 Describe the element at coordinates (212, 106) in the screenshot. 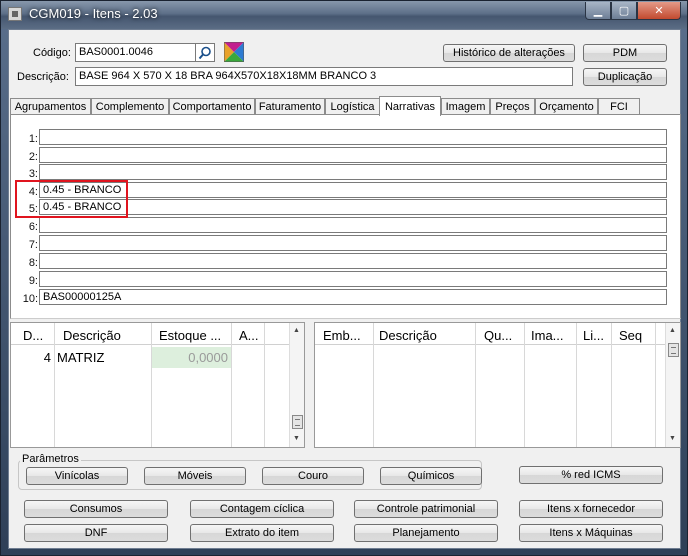

I see `tab-comportamento: Comportamento` at that location.